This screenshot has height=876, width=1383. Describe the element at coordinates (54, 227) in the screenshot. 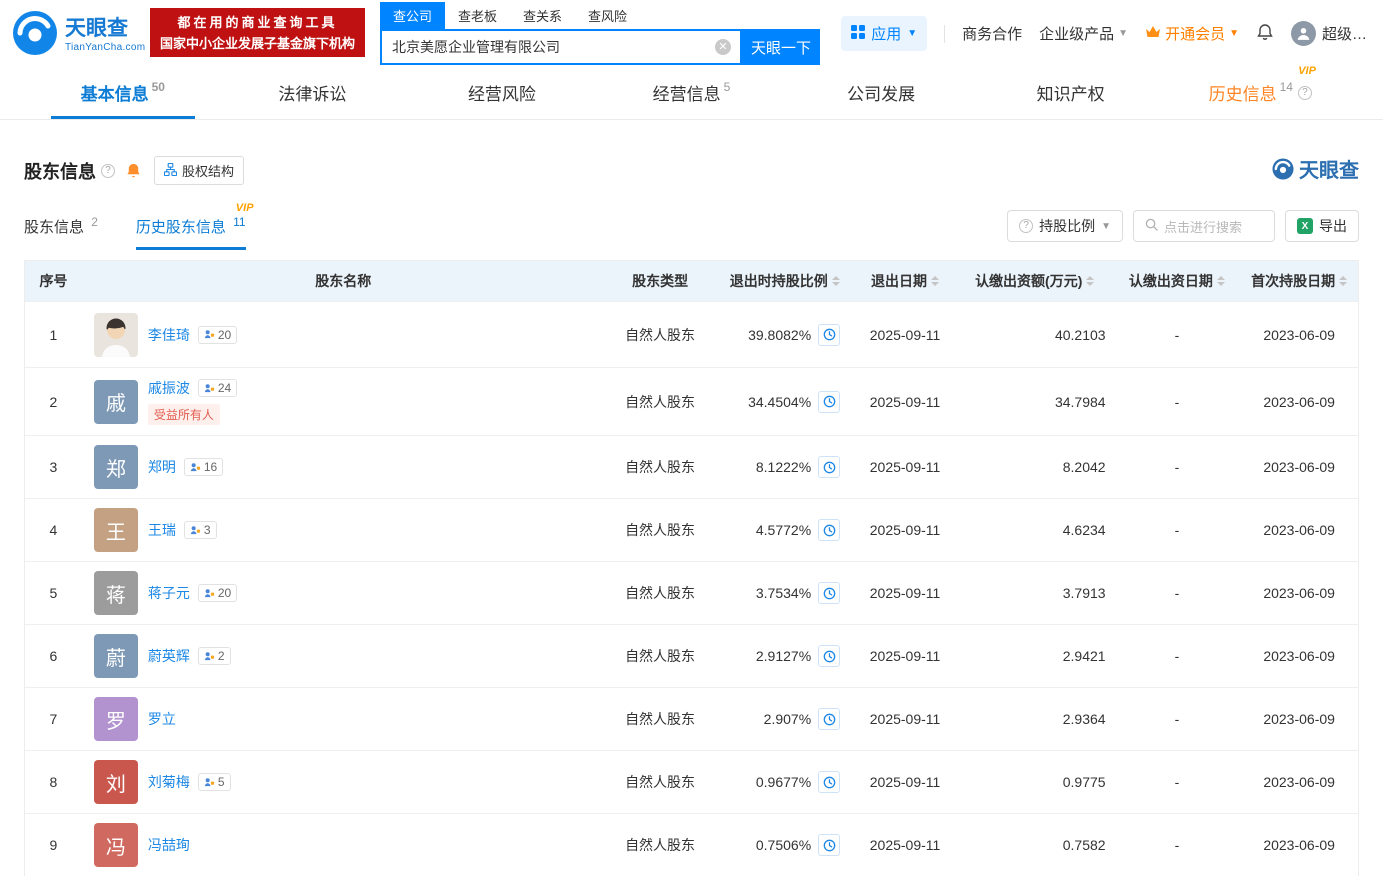

I see `subtab-label: 股东信息` at that location.